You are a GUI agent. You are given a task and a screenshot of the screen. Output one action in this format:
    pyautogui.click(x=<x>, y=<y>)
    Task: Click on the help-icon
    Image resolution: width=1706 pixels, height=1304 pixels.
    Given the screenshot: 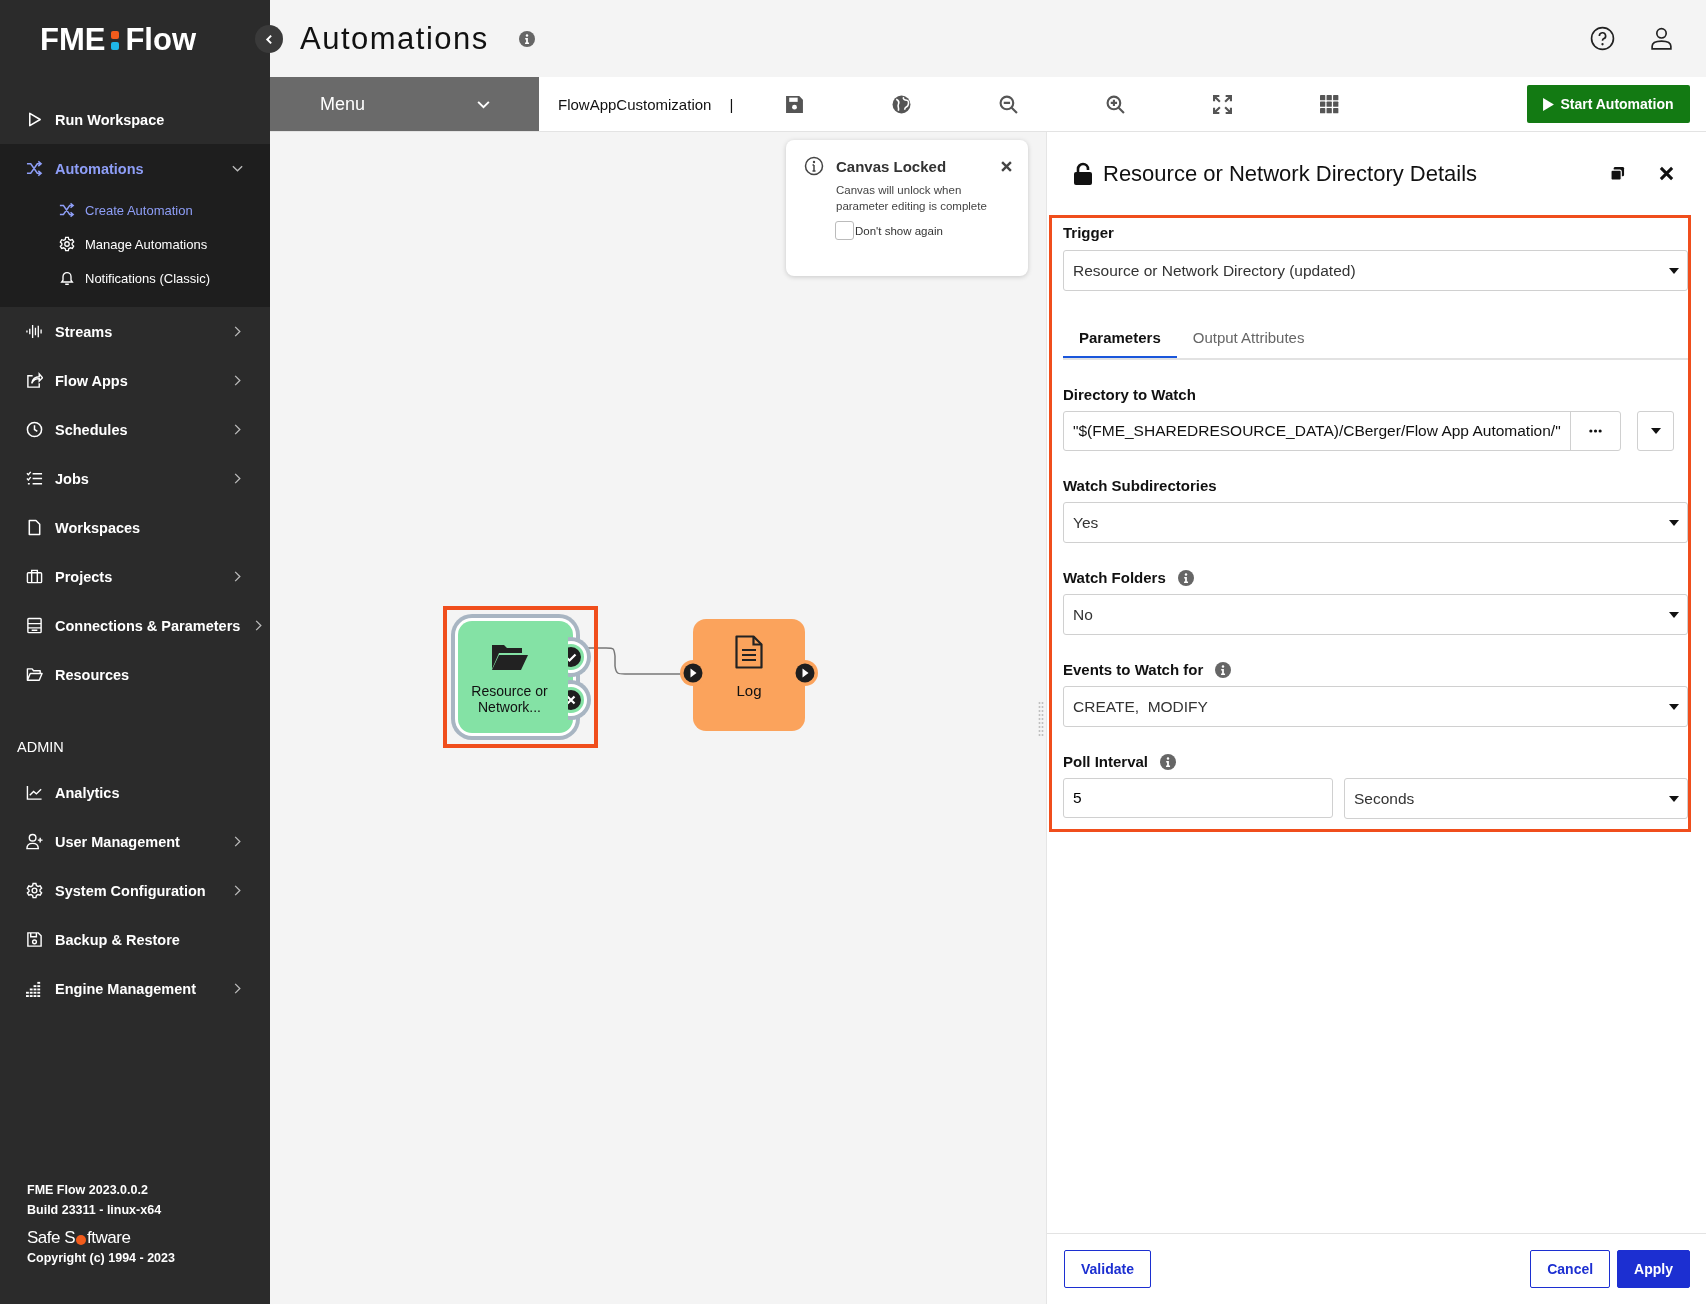 What is the action you would take?
    pyautogui.click(x=1602, y=38)
    